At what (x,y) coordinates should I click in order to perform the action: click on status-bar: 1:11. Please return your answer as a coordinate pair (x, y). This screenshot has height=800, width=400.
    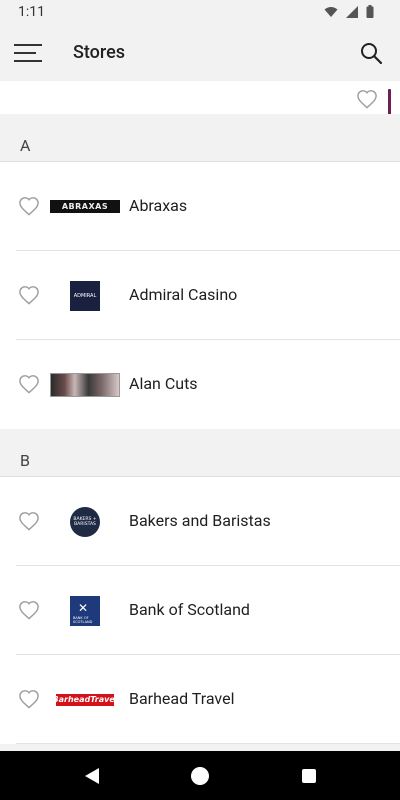
    Looking at the image, I should click on (200, 13).